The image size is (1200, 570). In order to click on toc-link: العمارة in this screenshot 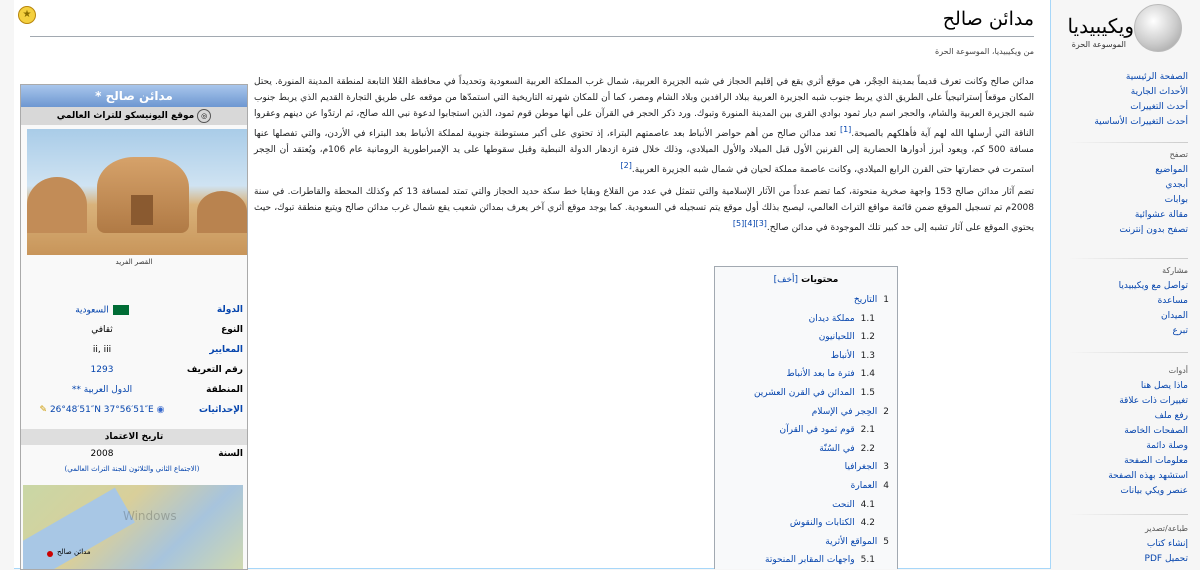, I will do `click(864, 486)`.